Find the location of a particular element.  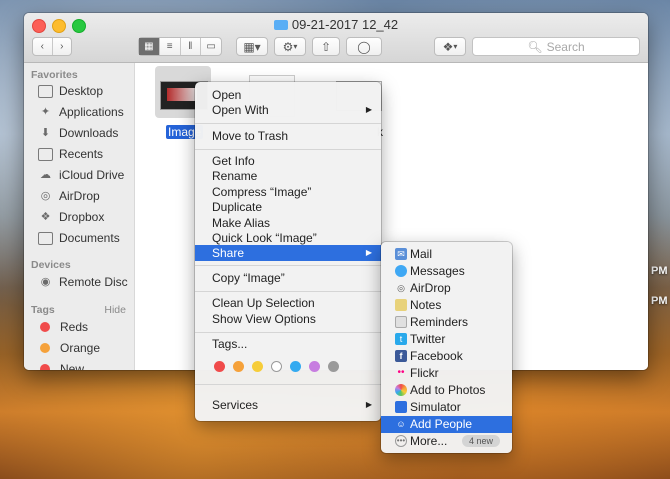

action-button: ⚙ ▾ is located at coordinates (290, 46).